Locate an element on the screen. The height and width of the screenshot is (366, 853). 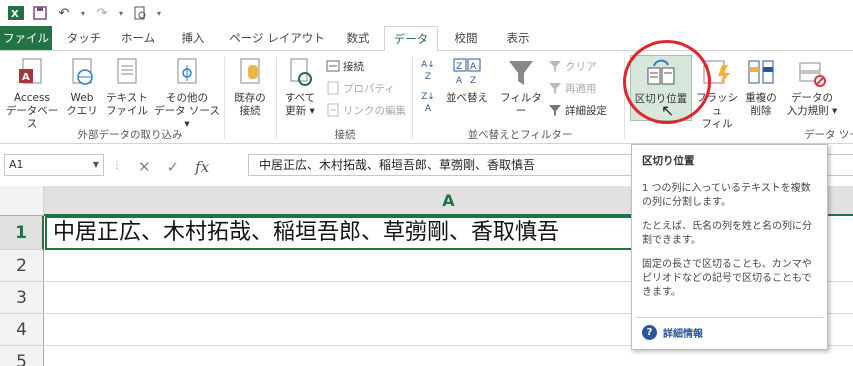
insert-function-icon: fx is located at coordinates (202, 167).